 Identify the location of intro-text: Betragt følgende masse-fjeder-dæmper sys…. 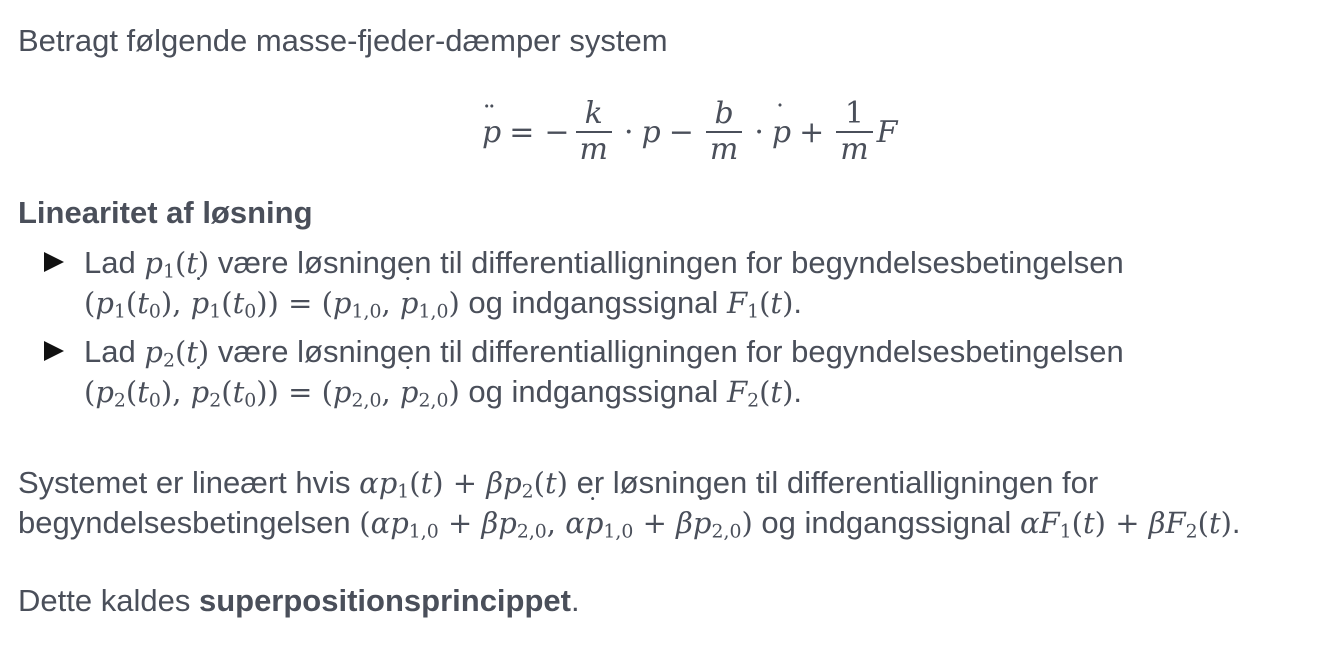
(343, 40).